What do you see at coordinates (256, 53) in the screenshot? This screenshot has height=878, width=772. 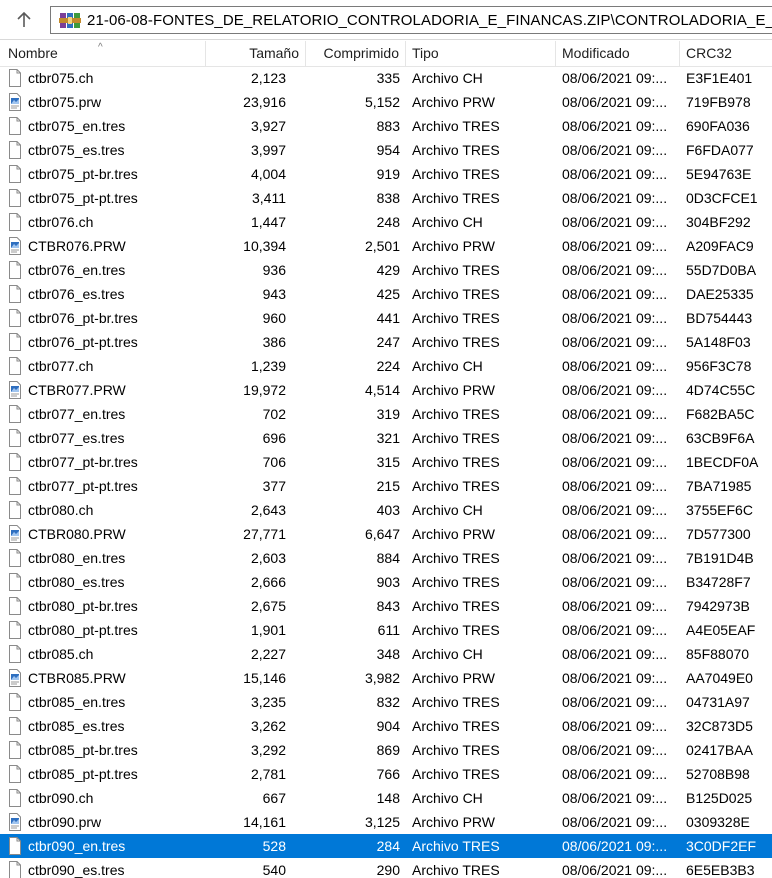 I see `column-size-header: Tamaño` at bounding box center [256, 53].